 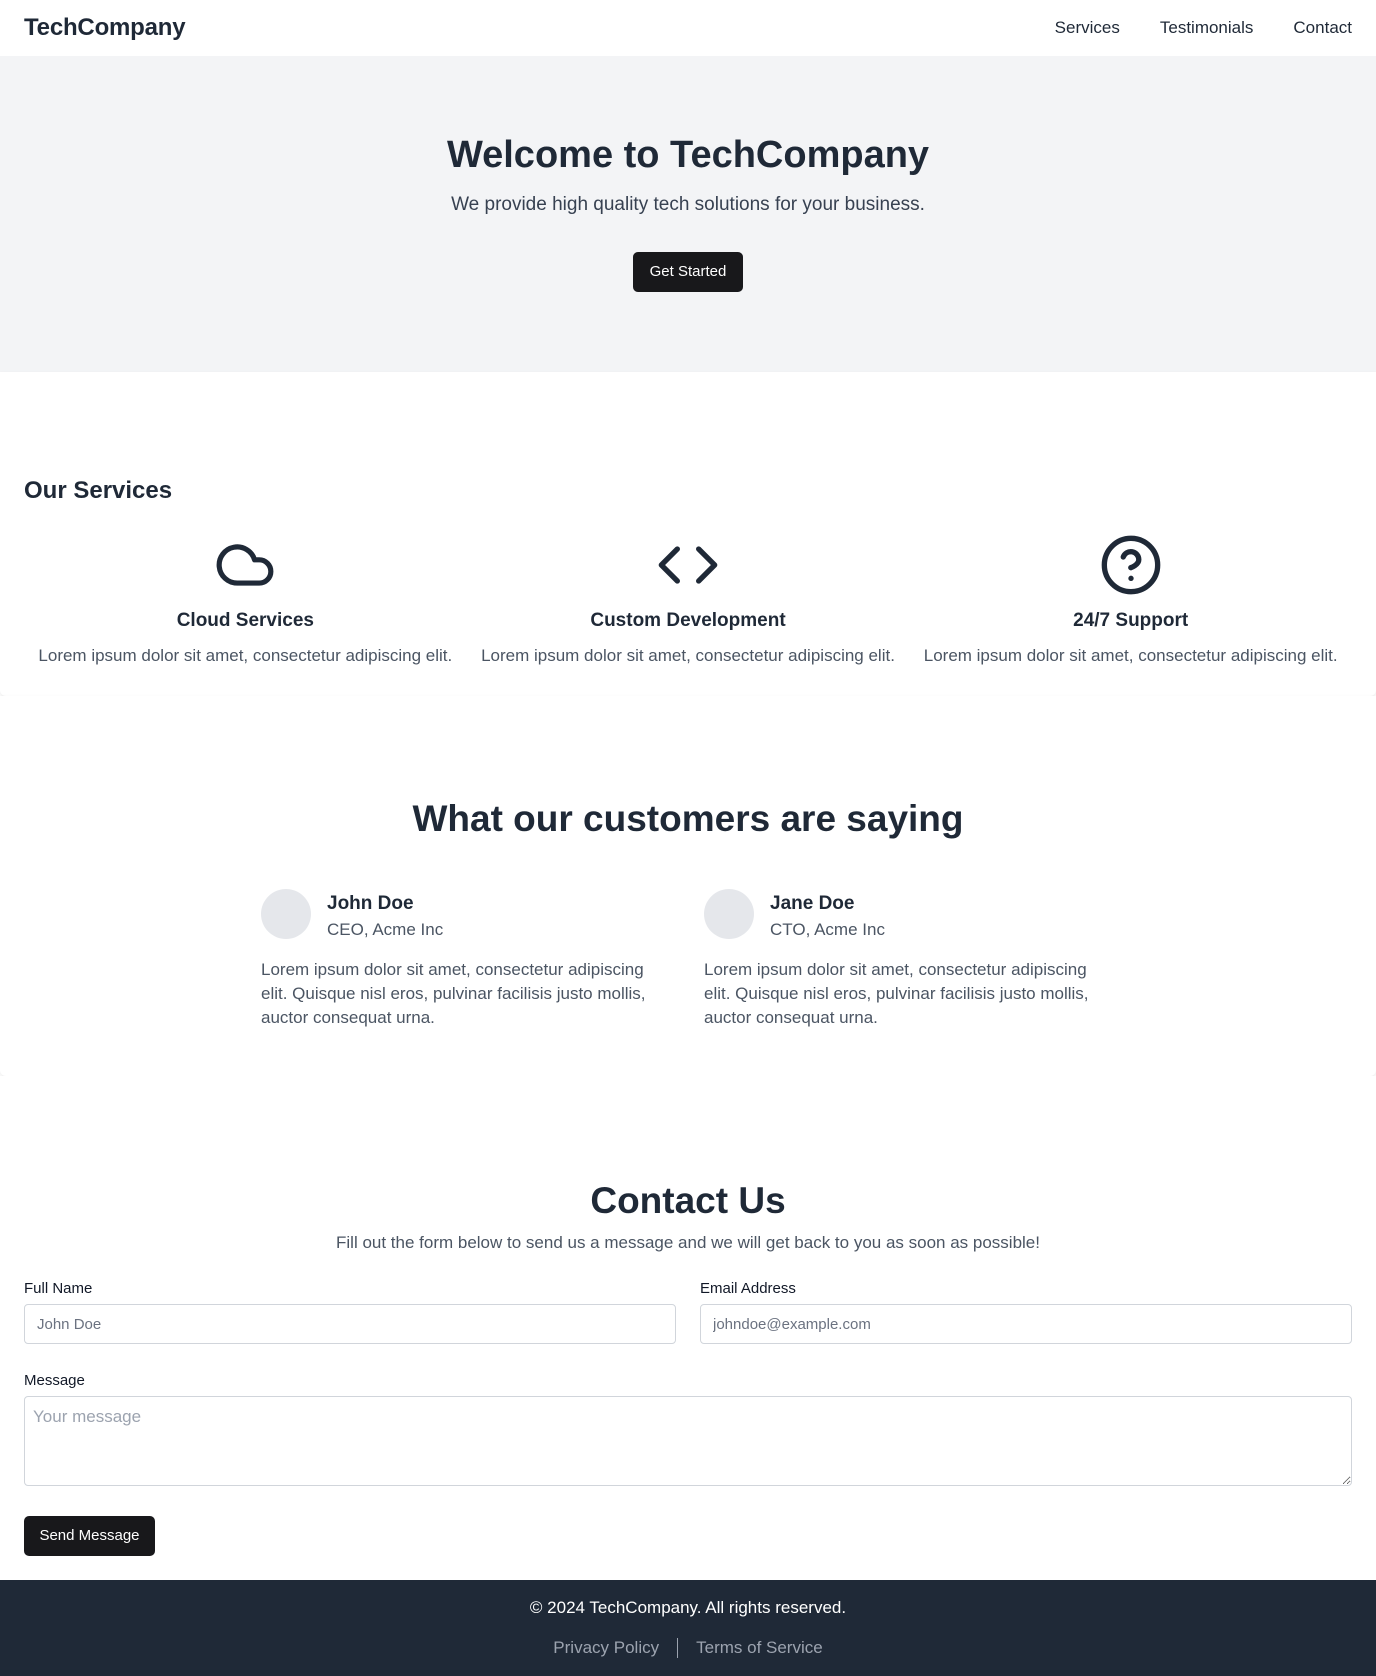 I want to click on full-name-input, so click(x=350, y=1324).